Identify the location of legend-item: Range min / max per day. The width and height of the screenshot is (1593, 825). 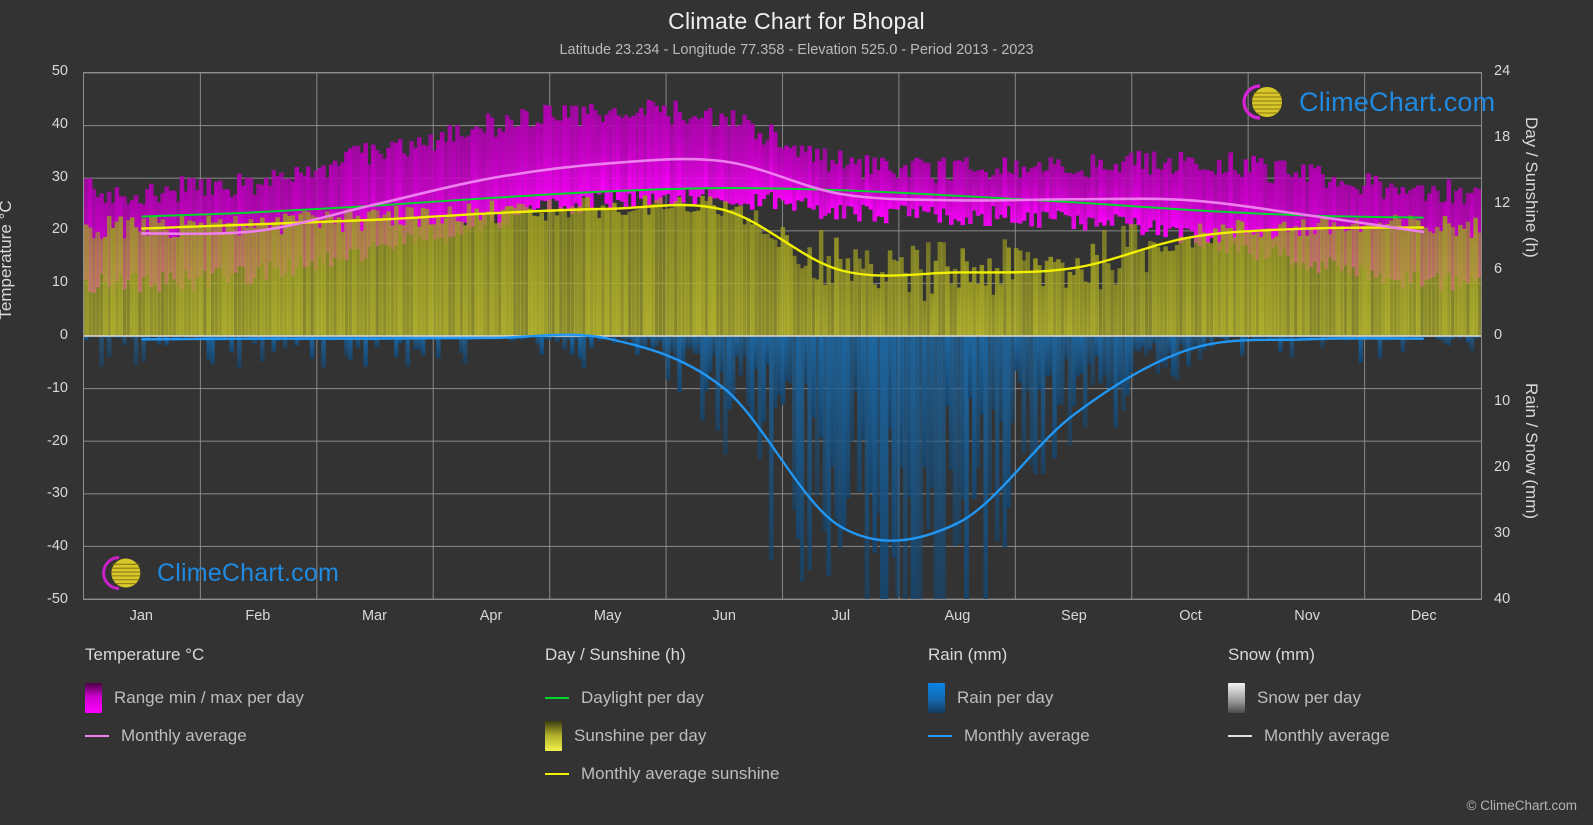
(194, 698).